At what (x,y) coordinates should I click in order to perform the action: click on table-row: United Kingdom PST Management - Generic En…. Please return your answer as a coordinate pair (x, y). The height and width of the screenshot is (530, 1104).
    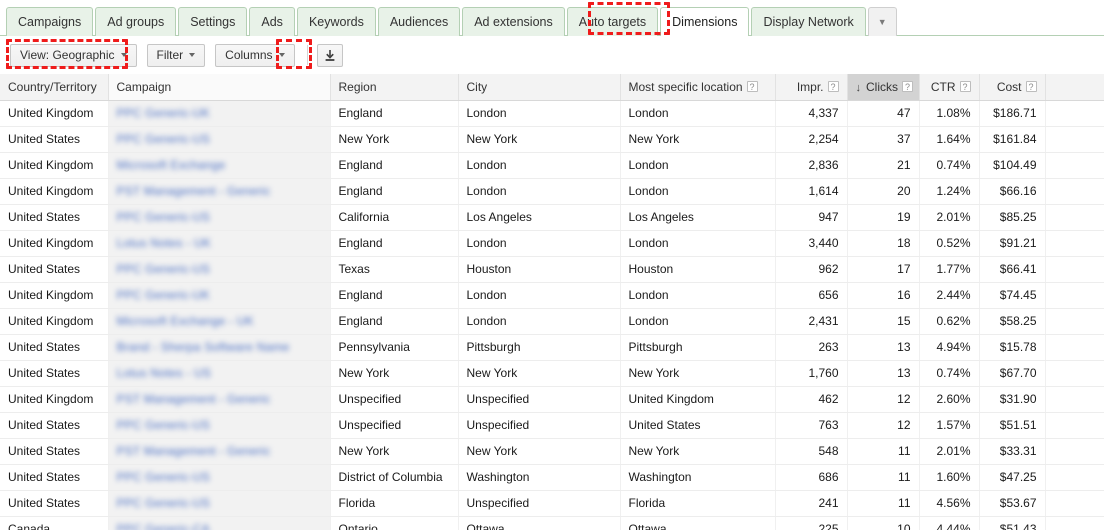
    Looking at the image, I should click on (552, 191).